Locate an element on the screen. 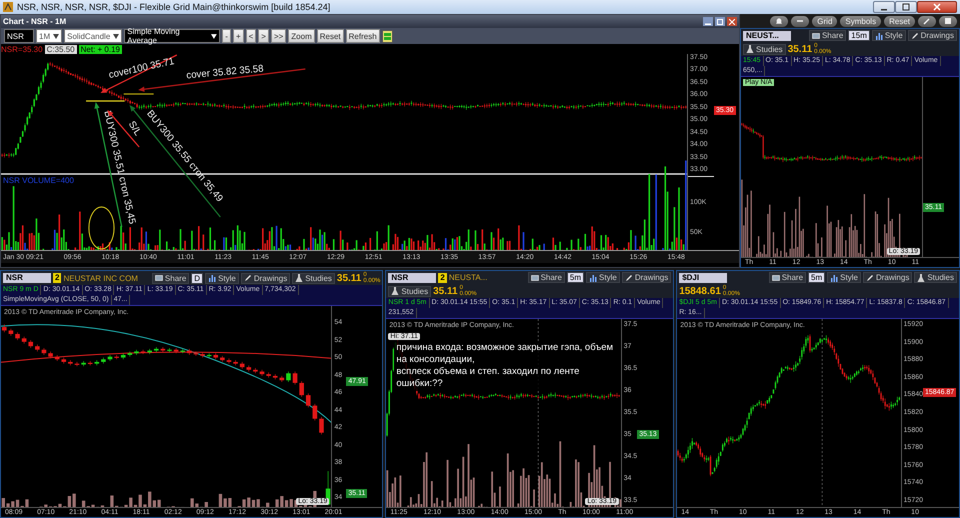 This screenshot has height=518, width=960. window-title: NSR, NSR, NSR, NSR, $DJI - Flexible Grid Main@thinkorswim [build 1854.24] is located at coordinates (174, 7).